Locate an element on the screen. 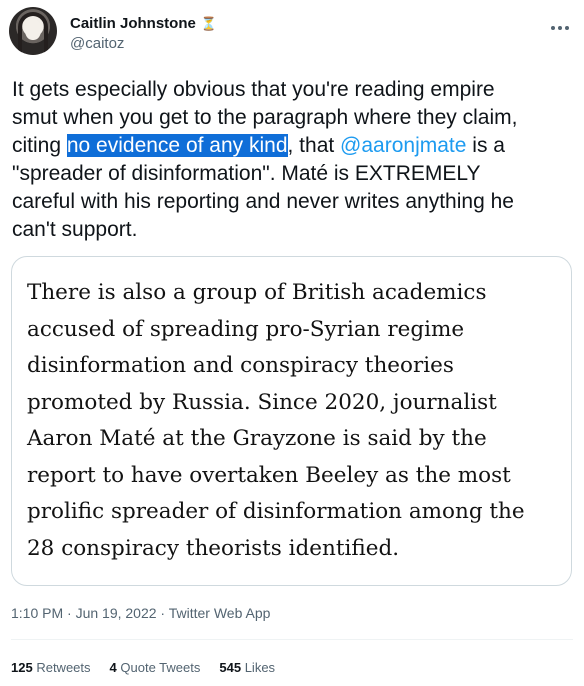 Image resolution: width=584 pixels, height=686 pixels. avatar-face is located at coordinates (33, 29).